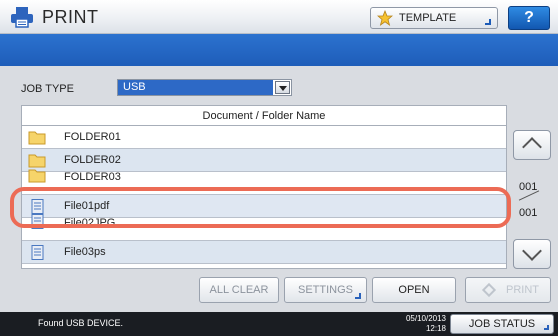 The width and height of the screenshot is (558, 336). I want to click on printer-icon, so click(22, 17).